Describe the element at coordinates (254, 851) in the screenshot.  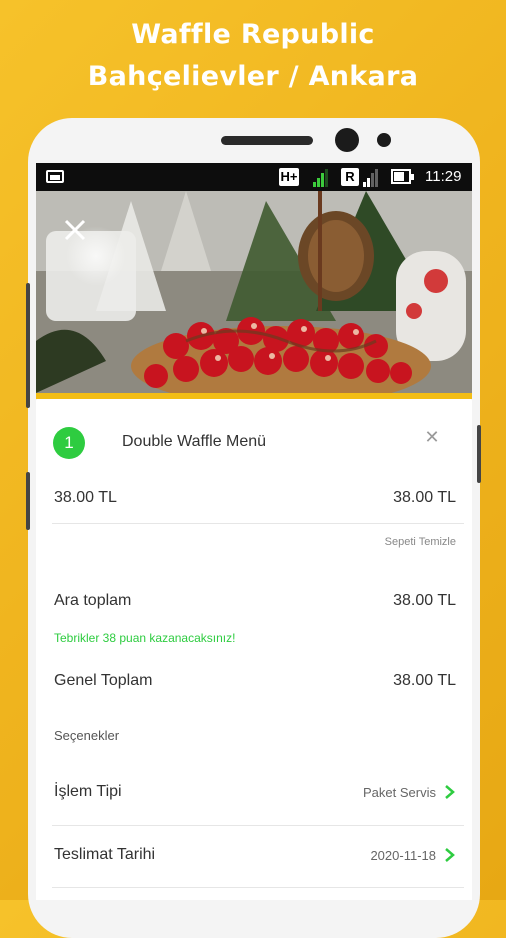
I see `option-row-delivery-date: Teslimat Tarihi 2020-11-18` at that location.